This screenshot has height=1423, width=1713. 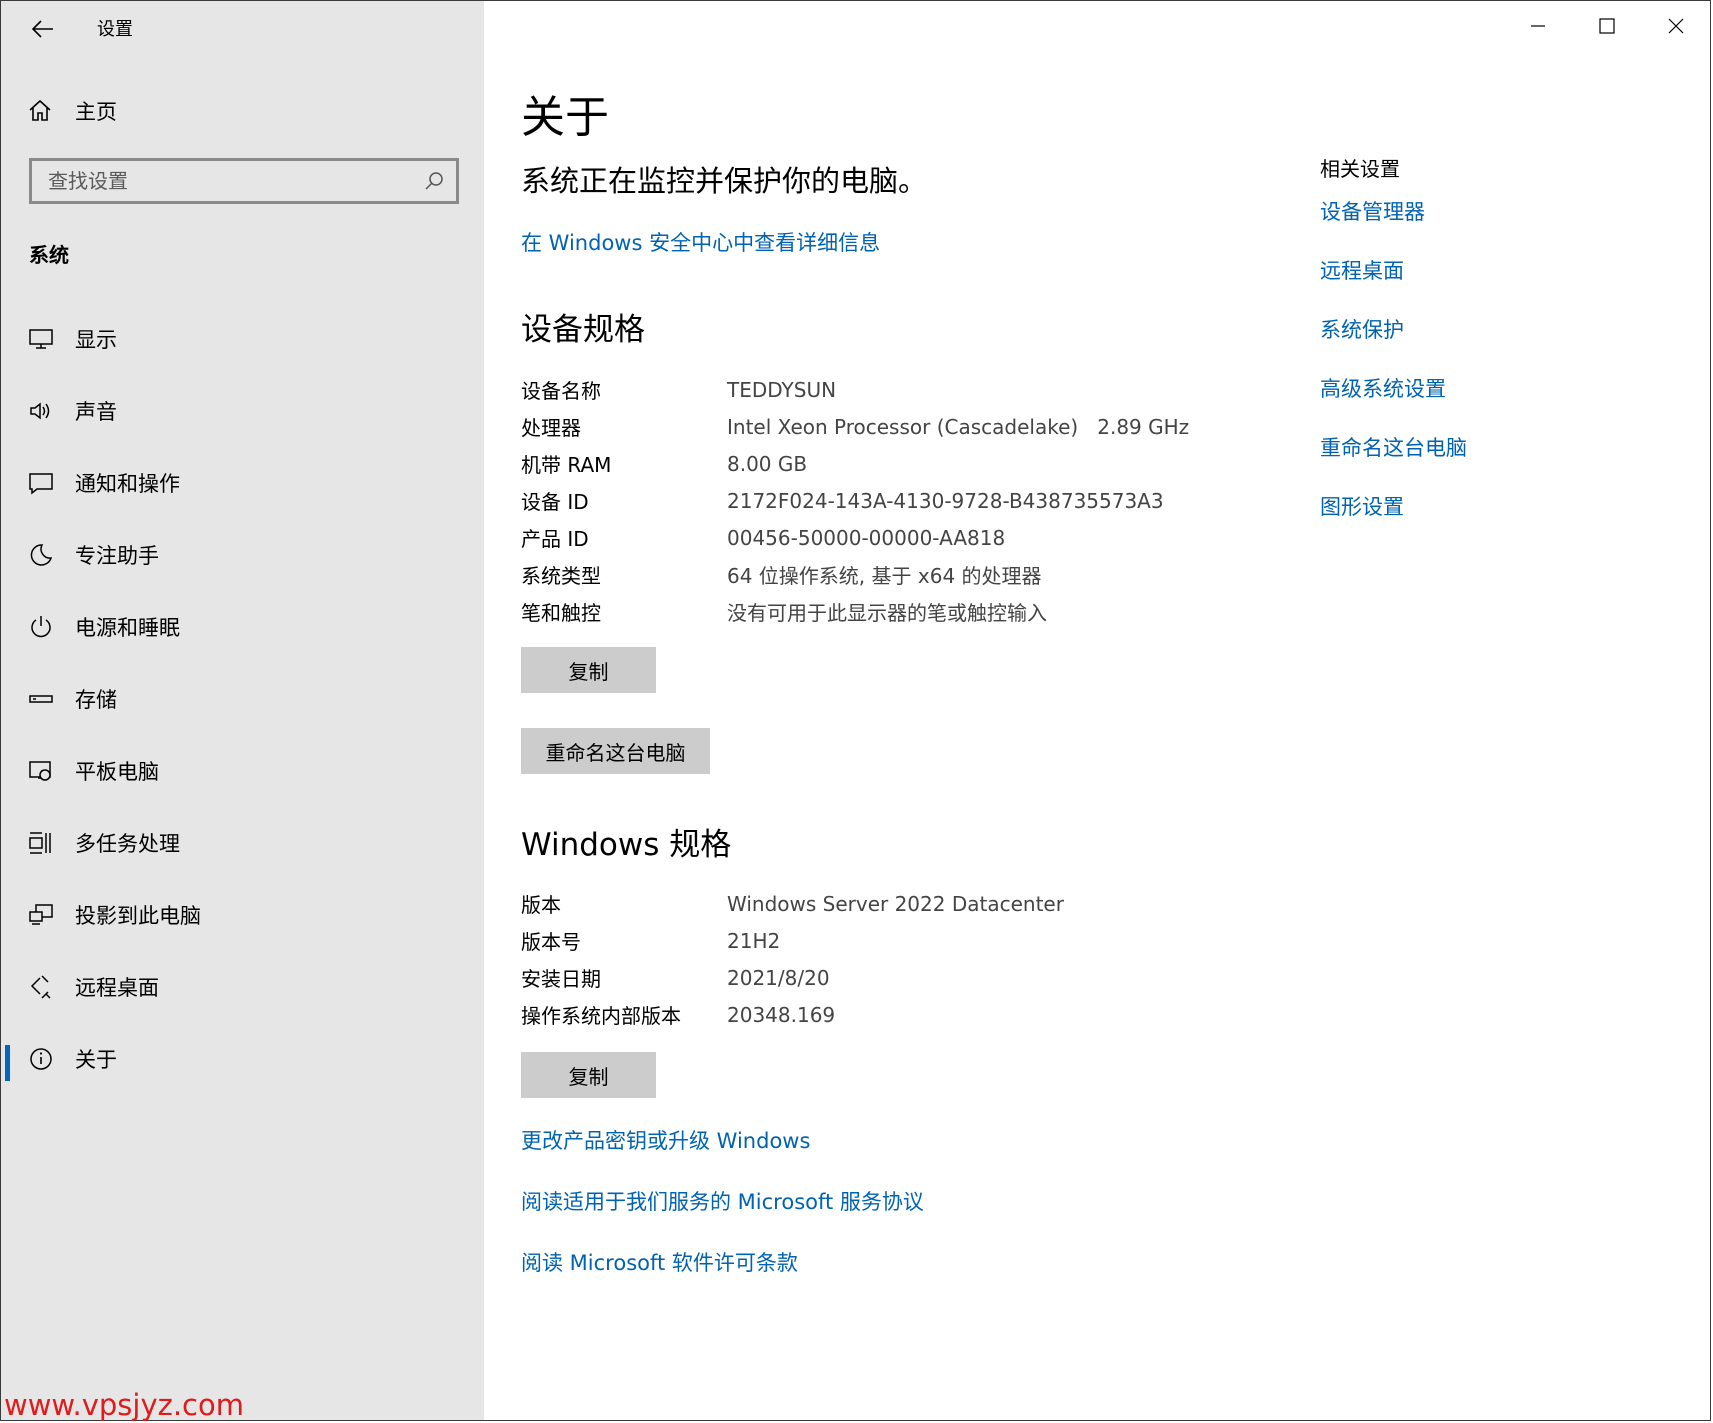 I want to click on close-icon, so click(x=1675, y=26).